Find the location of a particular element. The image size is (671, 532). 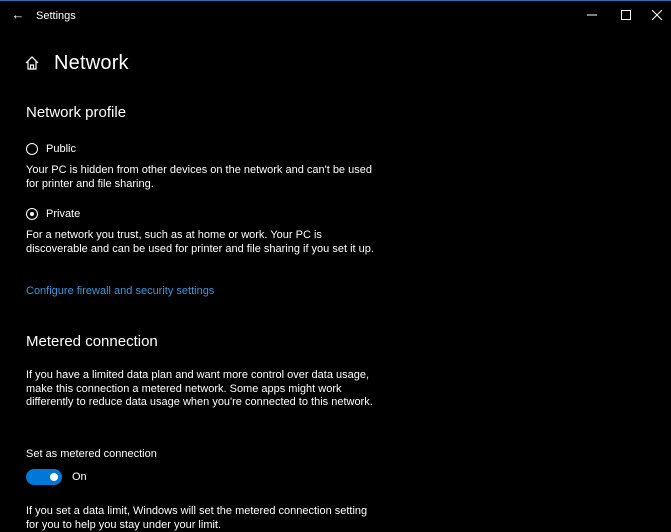

public-radio: Public is located at coordinates (51, 149).